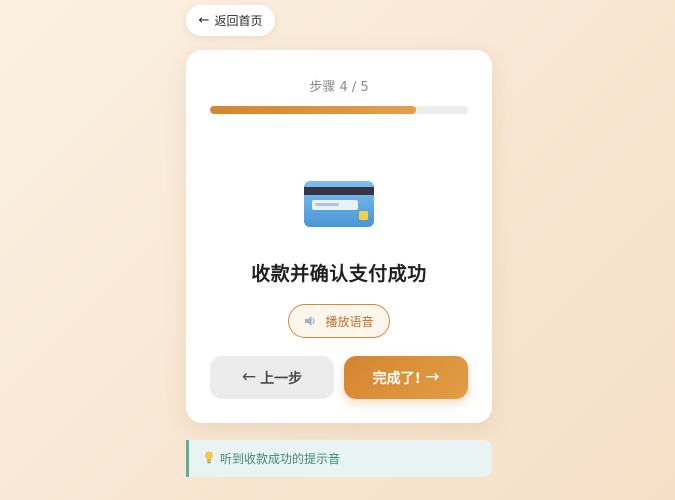 The width and height of the screenshot is (675, 500). Describe the element at coordinates (313, 110) in the screenshot. I see `progress-bar-fill` at that location.